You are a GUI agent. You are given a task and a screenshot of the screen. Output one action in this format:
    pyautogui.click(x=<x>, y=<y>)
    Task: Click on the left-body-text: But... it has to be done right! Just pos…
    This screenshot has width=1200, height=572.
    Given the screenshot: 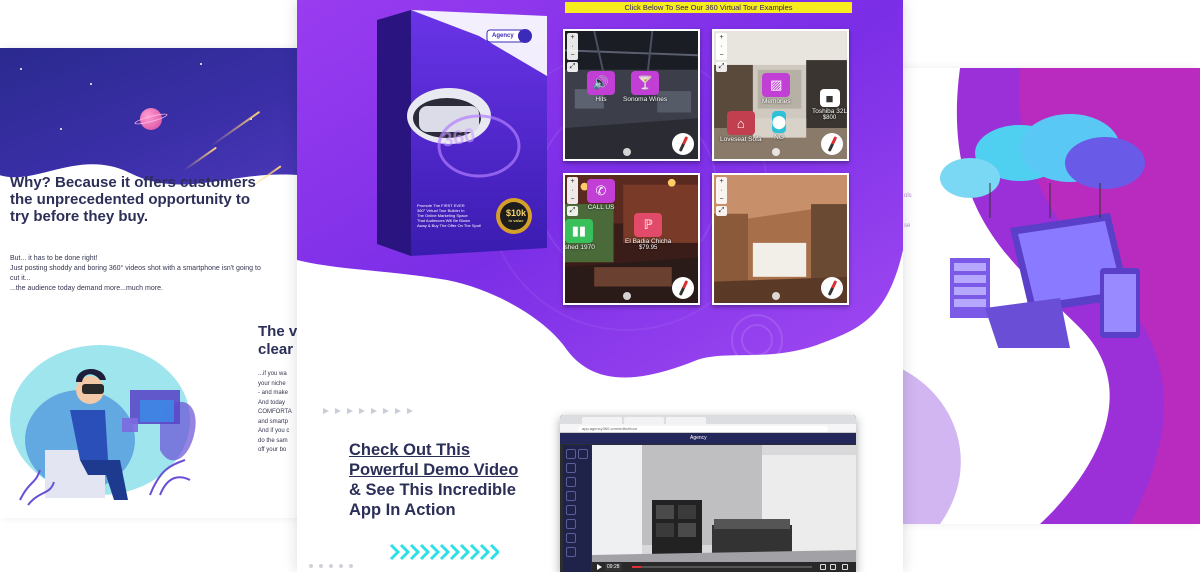 What is the action you would take?
    pyautogui.click(x=140, y=274)
    